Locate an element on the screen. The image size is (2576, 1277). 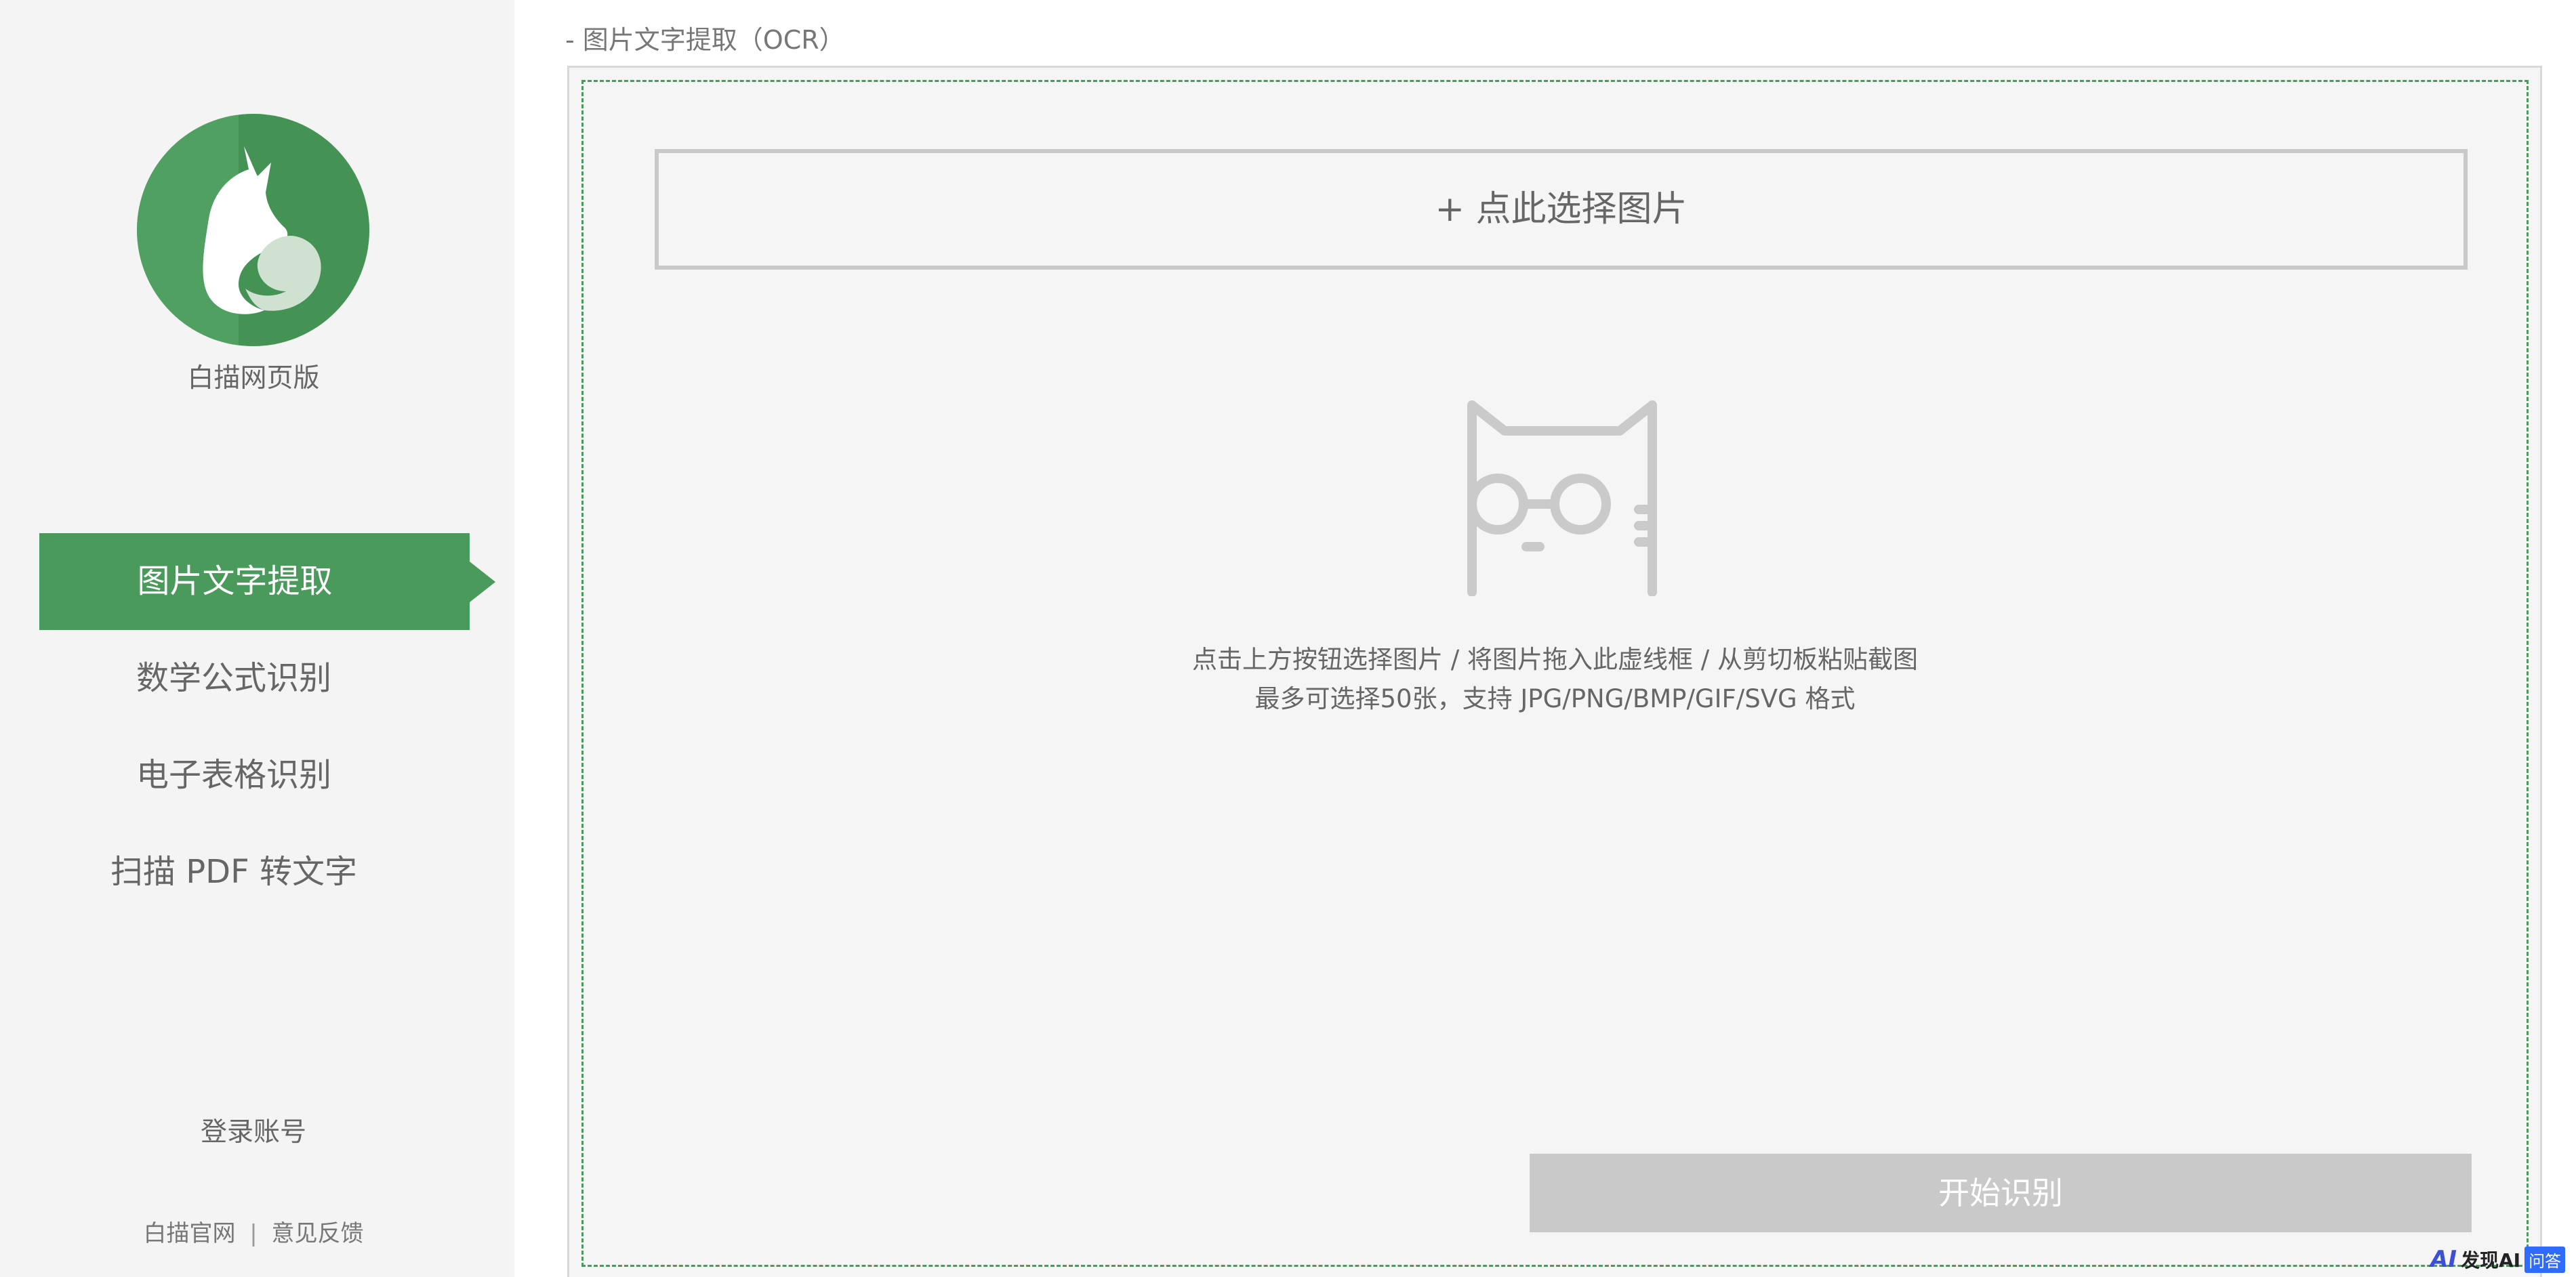
sidebar-item-spreadsheet: 电子表格识别 is located at coordinates (234, 776).